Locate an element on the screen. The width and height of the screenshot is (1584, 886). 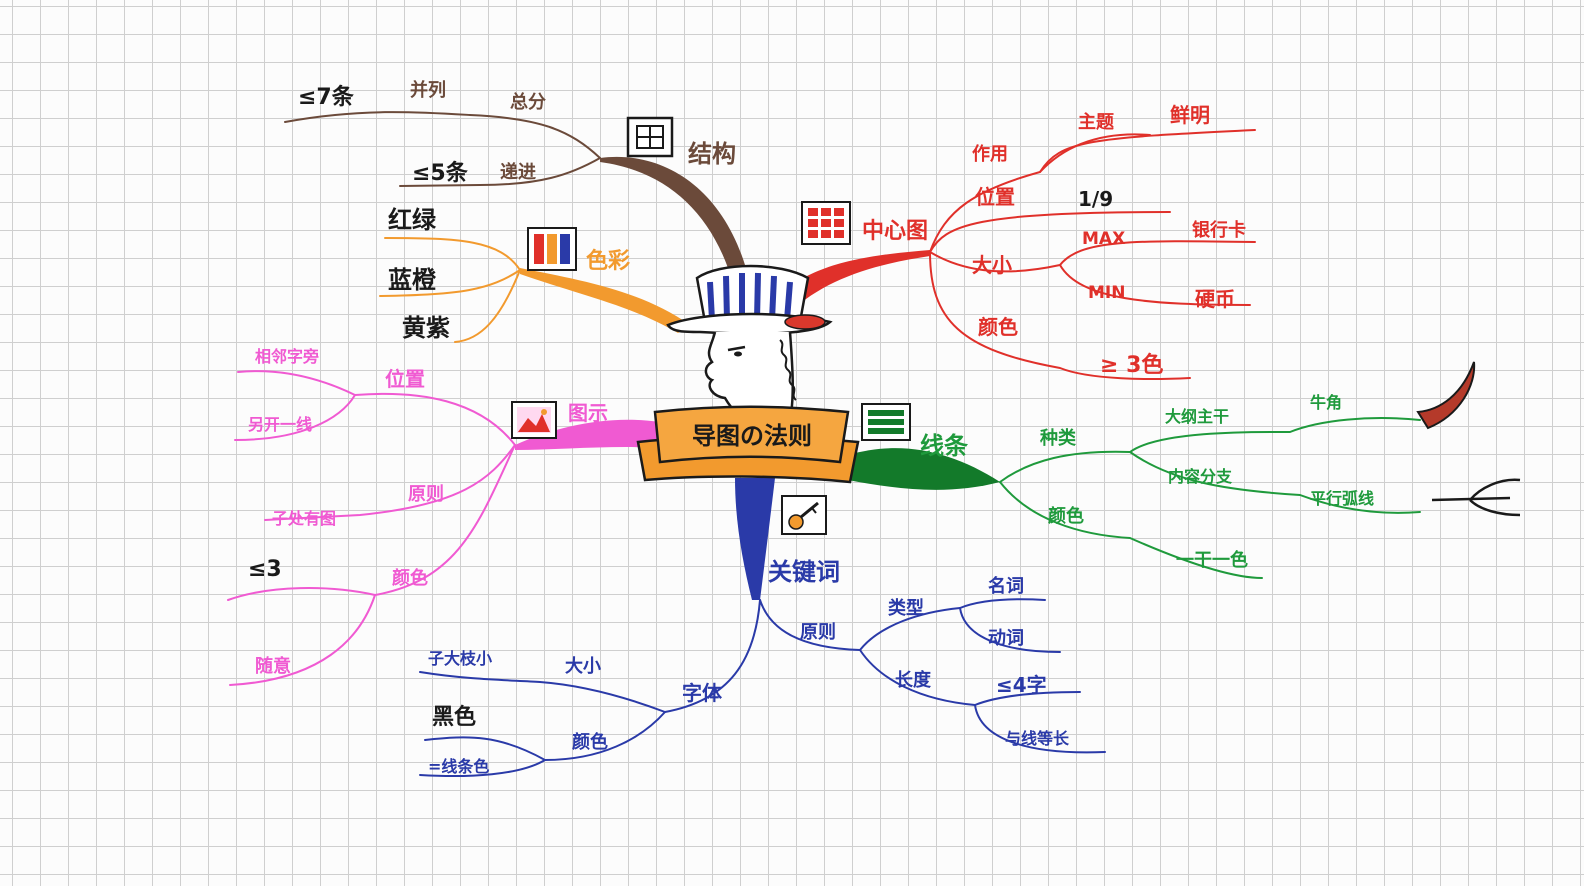
center-image-grid-icon is located at coordinates (826, 223).